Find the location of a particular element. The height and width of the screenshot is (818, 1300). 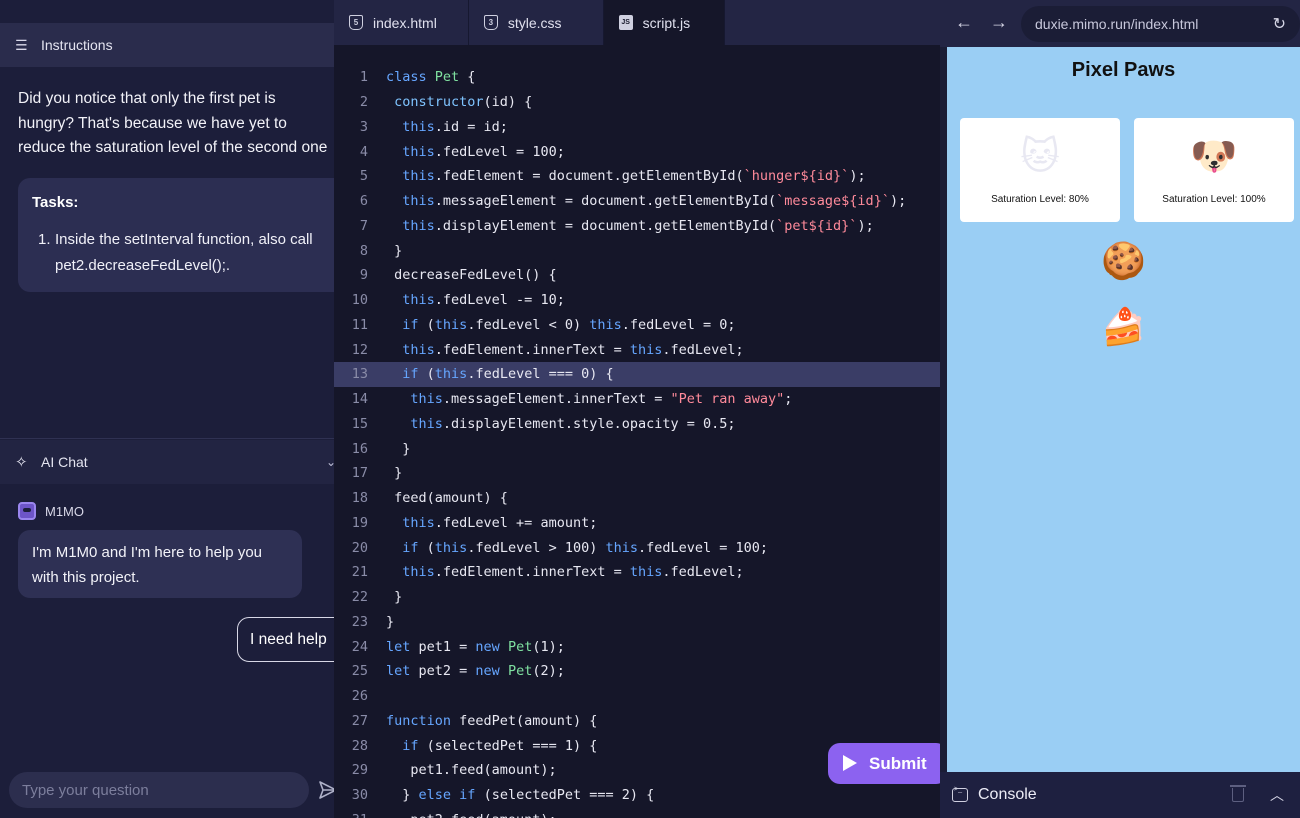

back-arrow-icon: ← is located at coordinates (964, 22).